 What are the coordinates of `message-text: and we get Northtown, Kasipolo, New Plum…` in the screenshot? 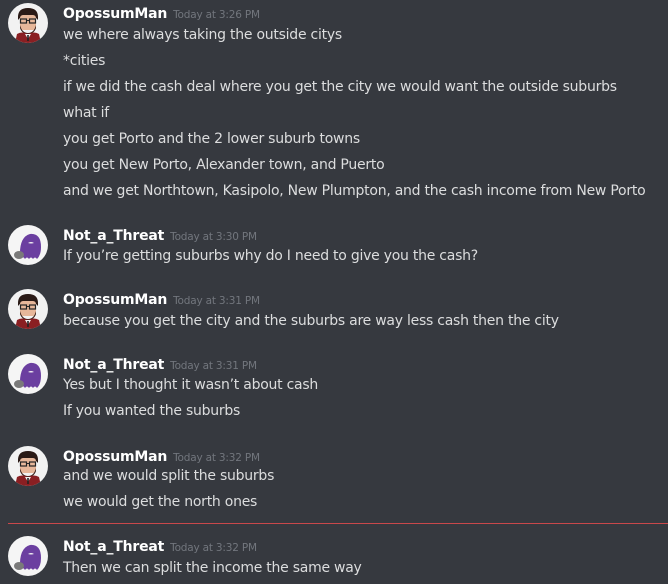 It's located at (354, 191).